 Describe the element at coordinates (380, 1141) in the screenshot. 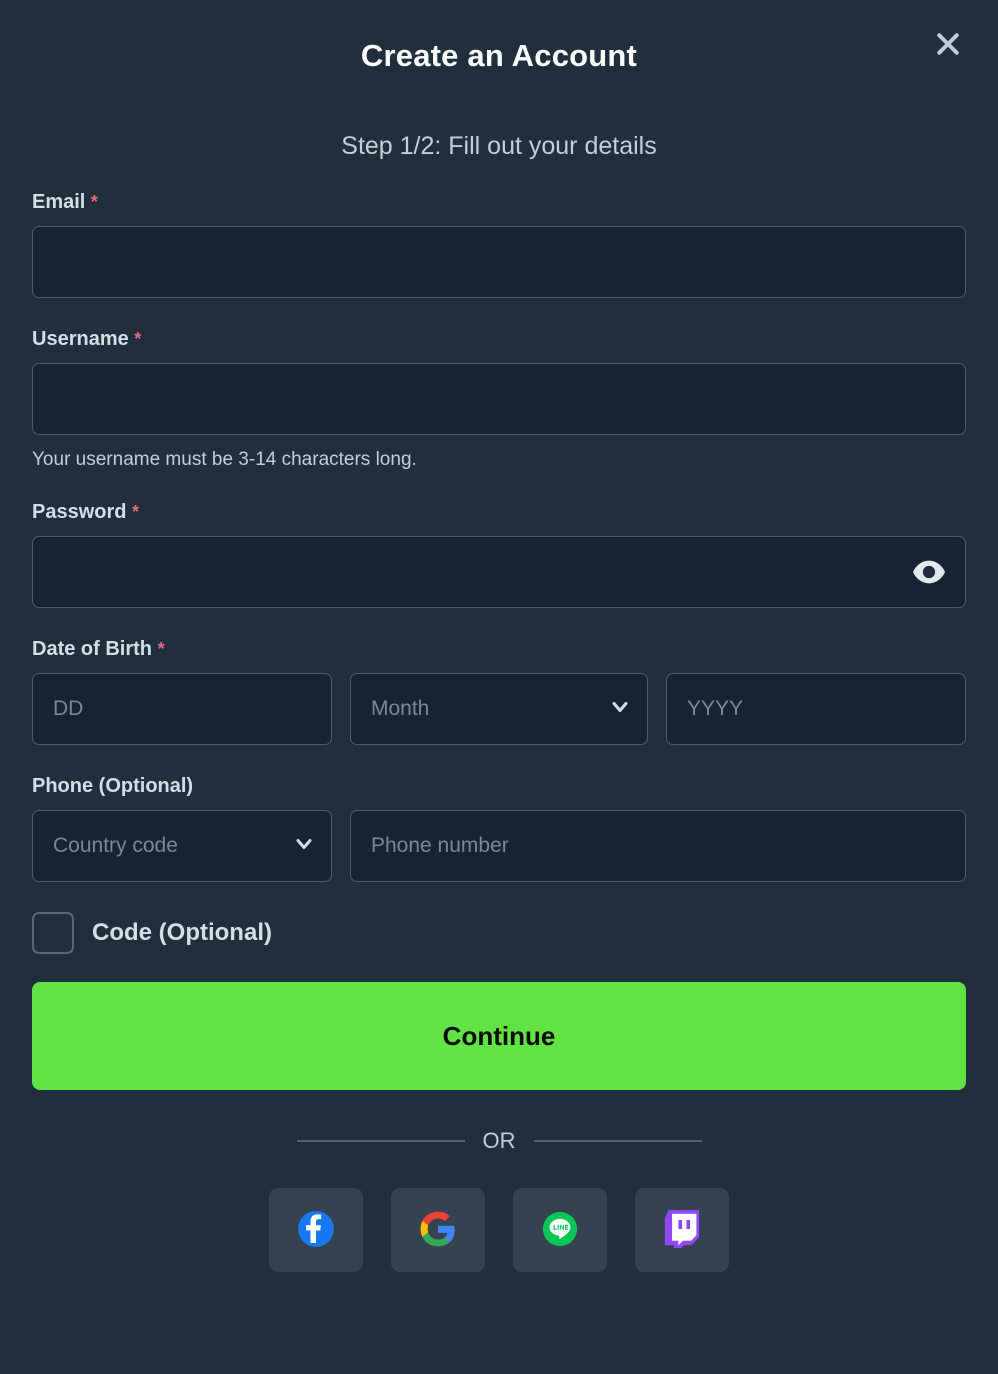

I see `divider-line-left` at that location.